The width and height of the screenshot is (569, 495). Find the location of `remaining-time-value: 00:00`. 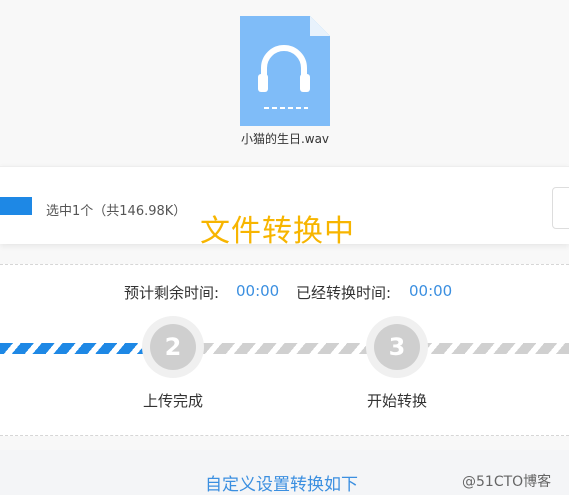

remaining-time-value: 00:00 is located at coordinates (258, 291).